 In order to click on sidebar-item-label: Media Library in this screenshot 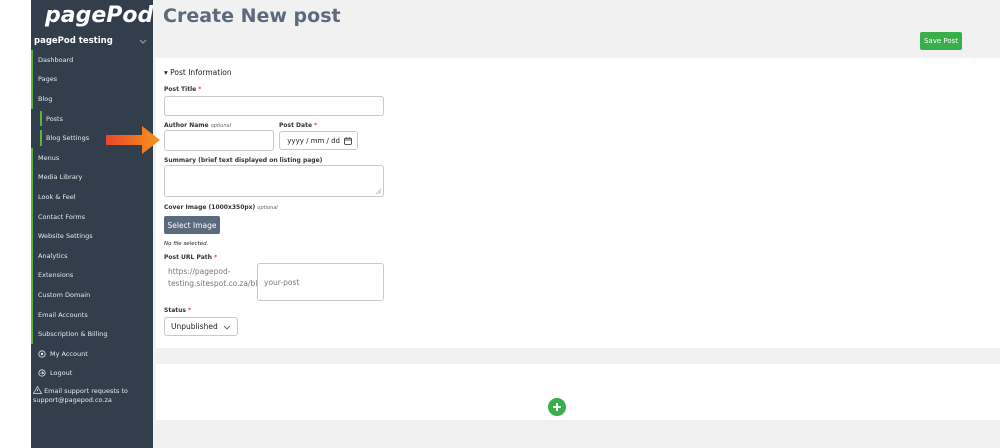, I will do `click(60, 177)`.